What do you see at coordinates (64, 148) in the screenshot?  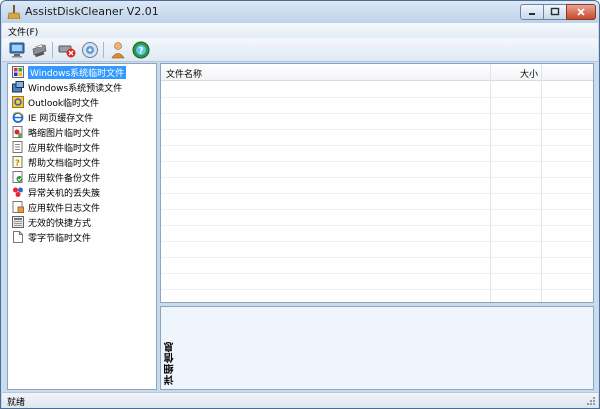 I see `tree-item-label: 应用软件临时文件` at bounding box center [64, 148].